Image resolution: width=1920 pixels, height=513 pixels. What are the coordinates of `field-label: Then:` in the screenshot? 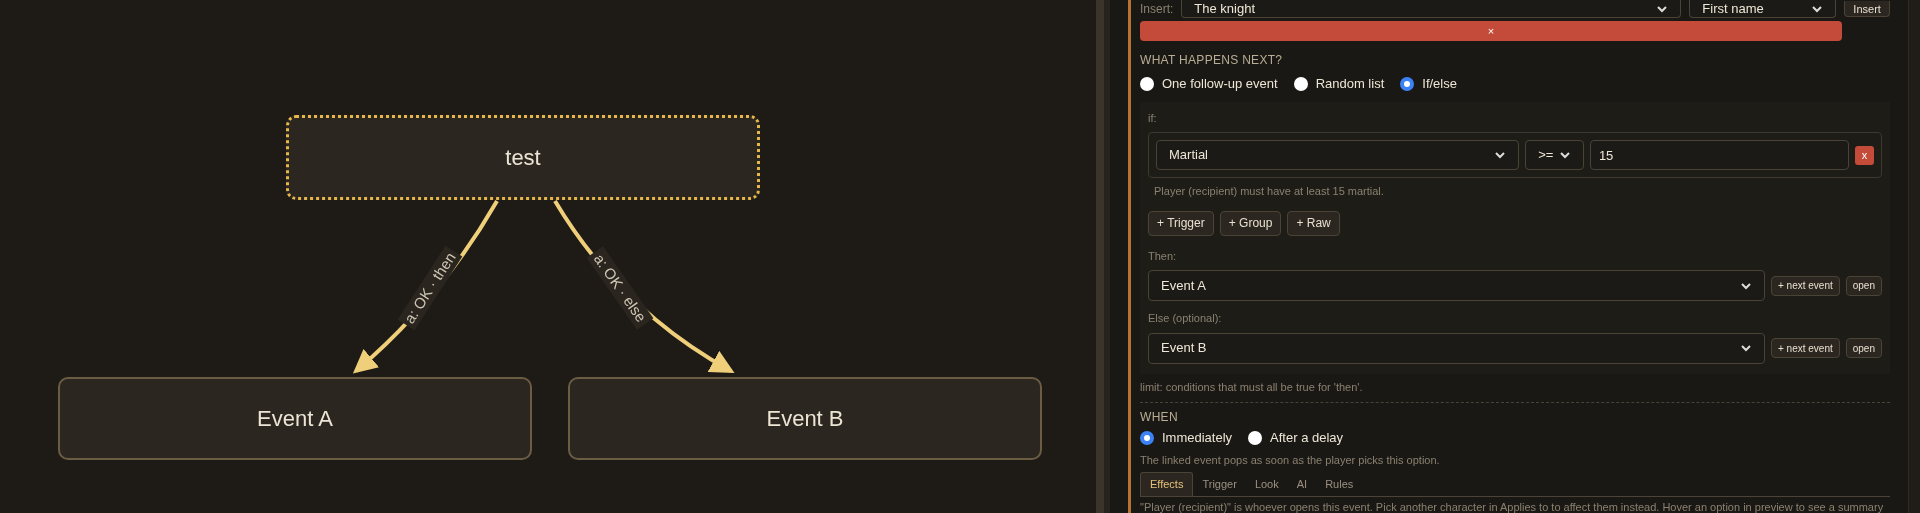 It's located at (1163, 256).